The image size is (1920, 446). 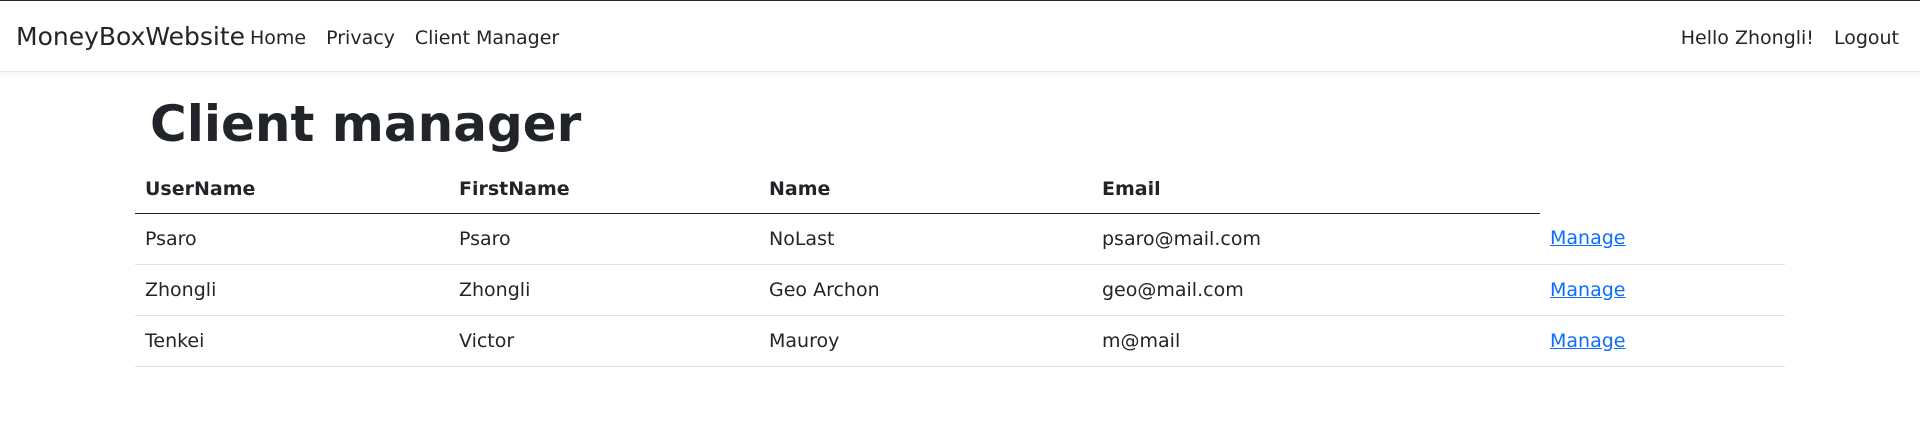 I want to click on user-greeting-link: Hello Zhongli!, so click(x=1747, y=38).